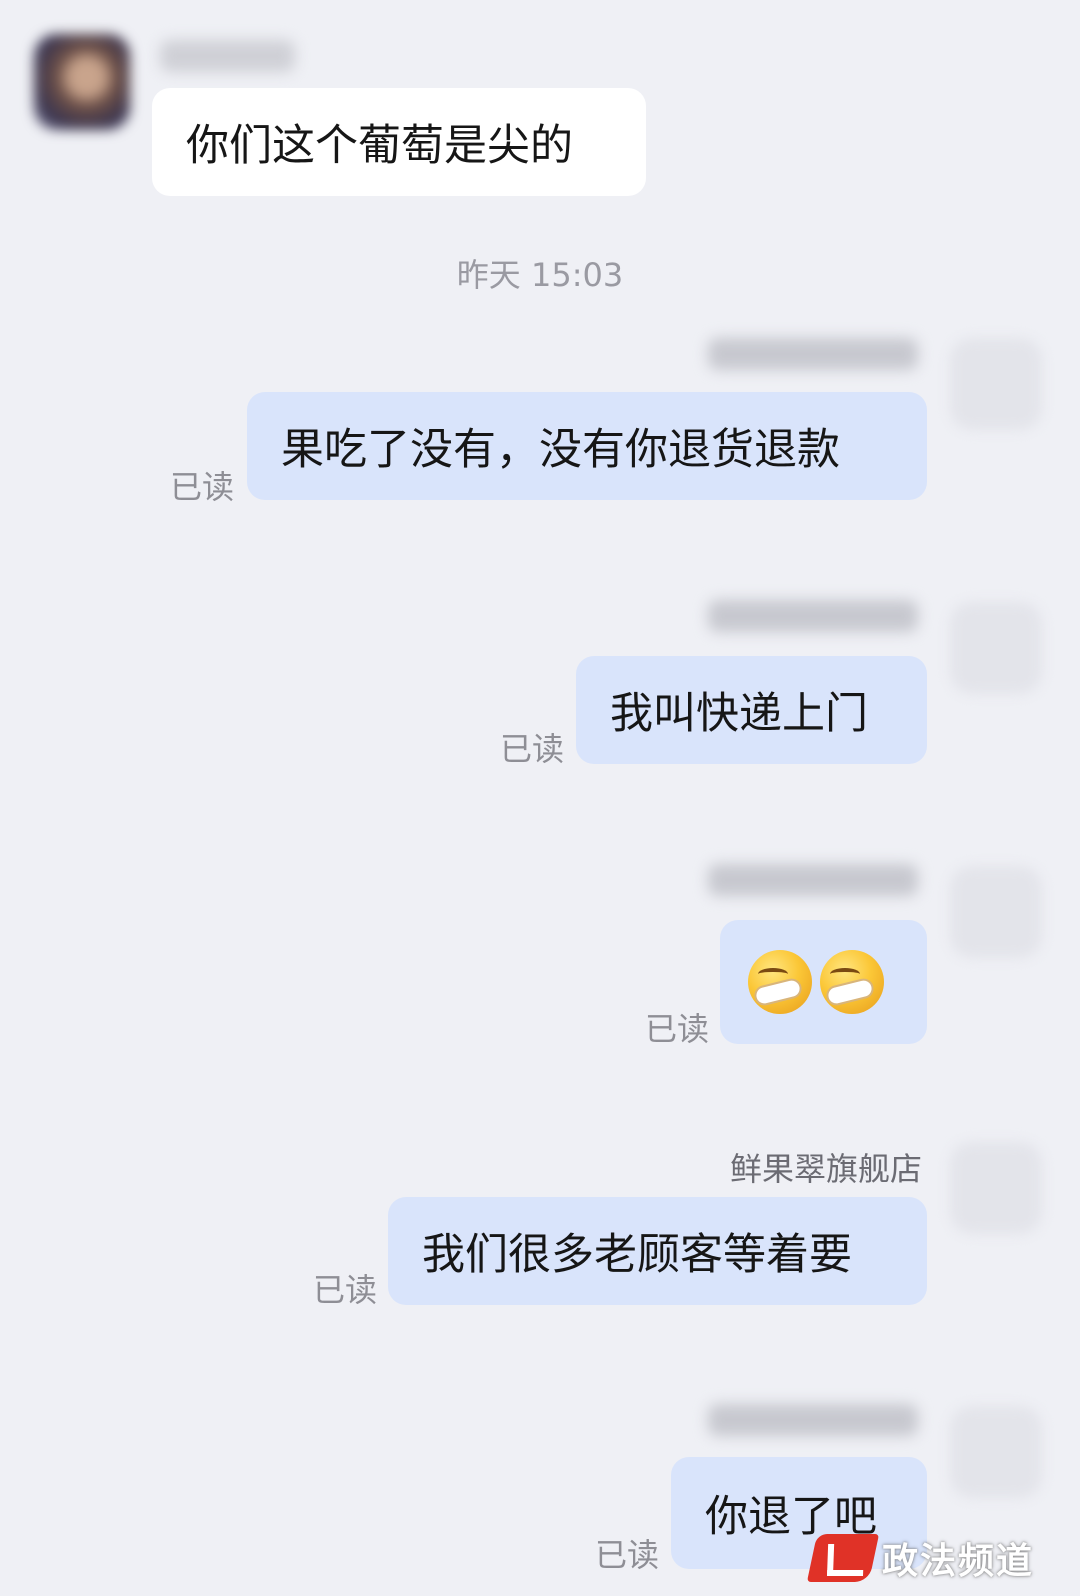 The width and height of the screenshot is (1080, 1596). What do you see at coordinates (739, 714) in the screenshot?
I see `message-text: 我叫快递上门` at bounding box center [739, 714].